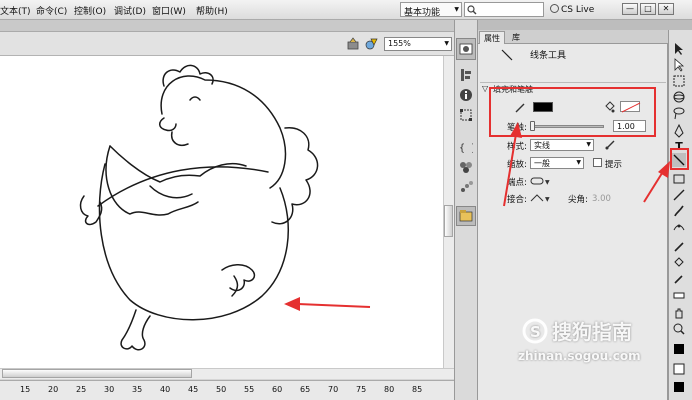 This screenshot has height=400, width=692. What do you see at coordinates (679, 263) in the screenshot?
I see `paint-bucket-tool-icon` at bounding box center [679, 263].